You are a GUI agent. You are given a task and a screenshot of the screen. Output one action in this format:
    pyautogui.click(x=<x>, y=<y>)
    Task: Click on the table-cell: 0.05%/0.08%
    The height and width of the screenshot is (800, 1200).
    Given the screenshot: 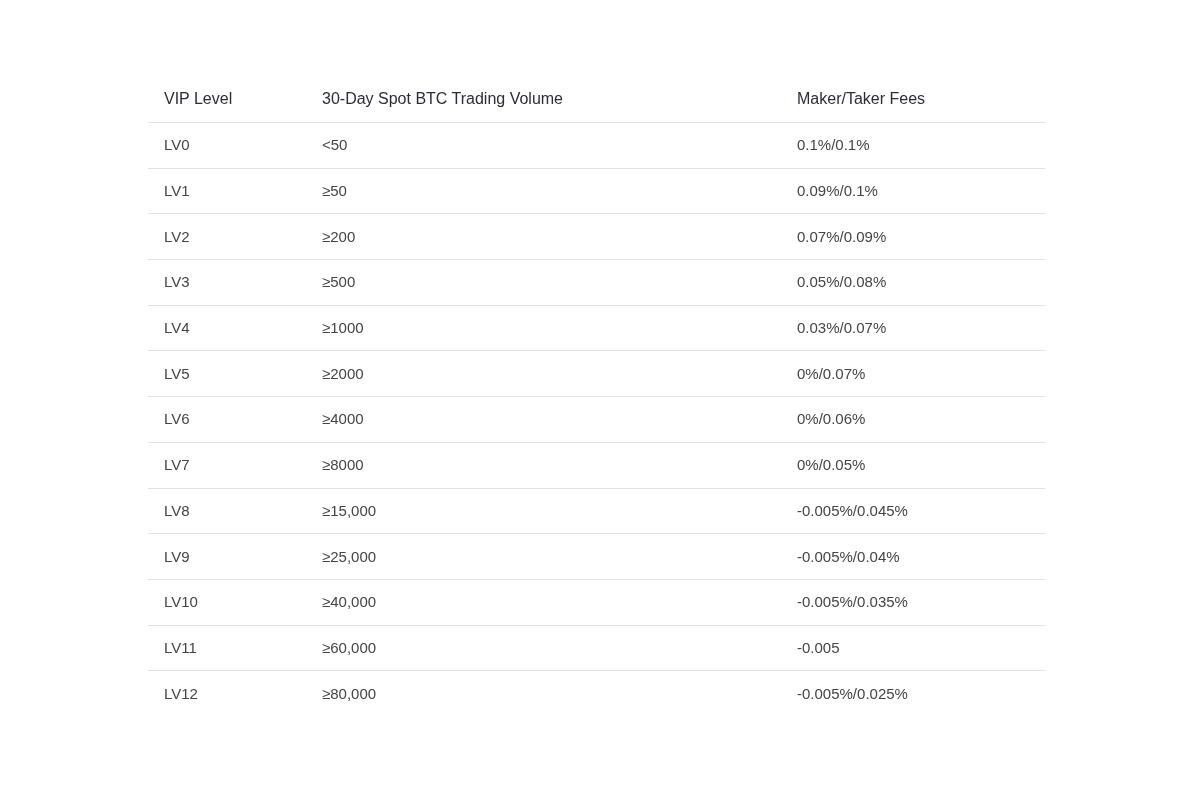 What is the action you would take?
    pyautogui.click(x=842, y=282)
    